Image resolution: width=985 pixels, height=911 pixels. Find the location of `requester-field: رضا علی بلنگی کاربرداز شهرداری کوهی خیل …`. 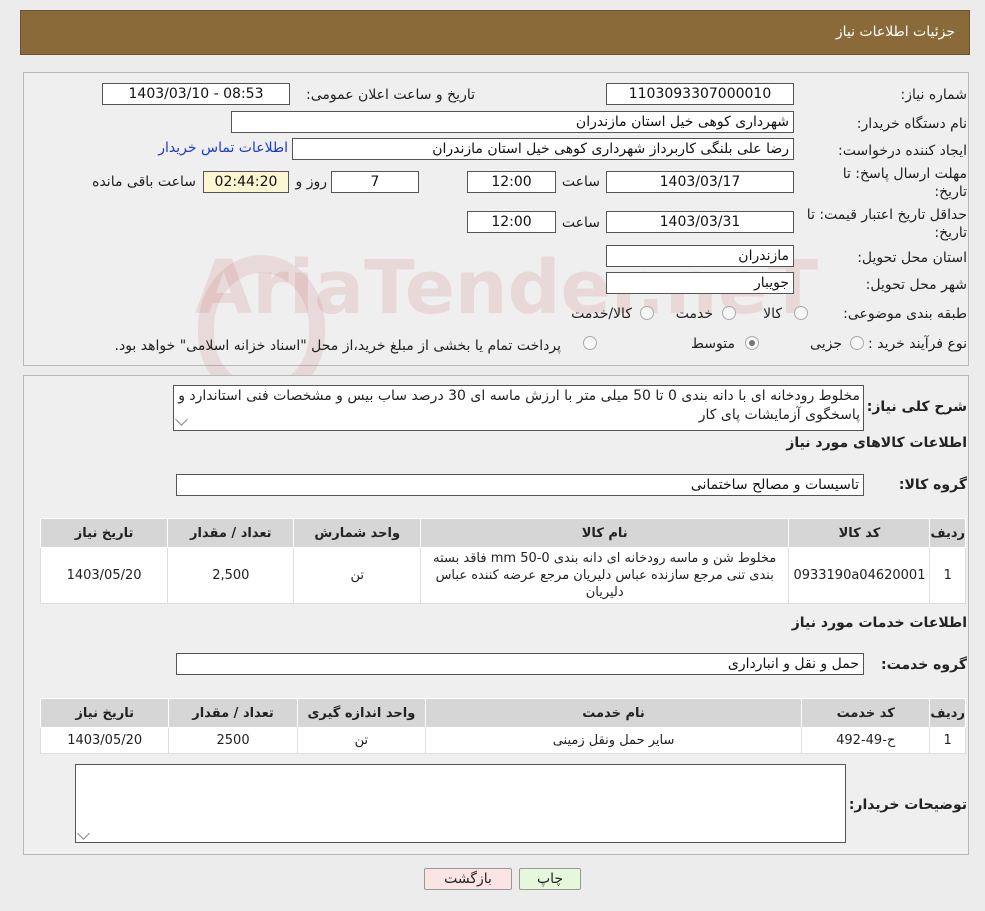

requester-field: رضا علی بلنگی کاربرداز شهرداری کوهی خیل … is located at coordinates (543, 149).